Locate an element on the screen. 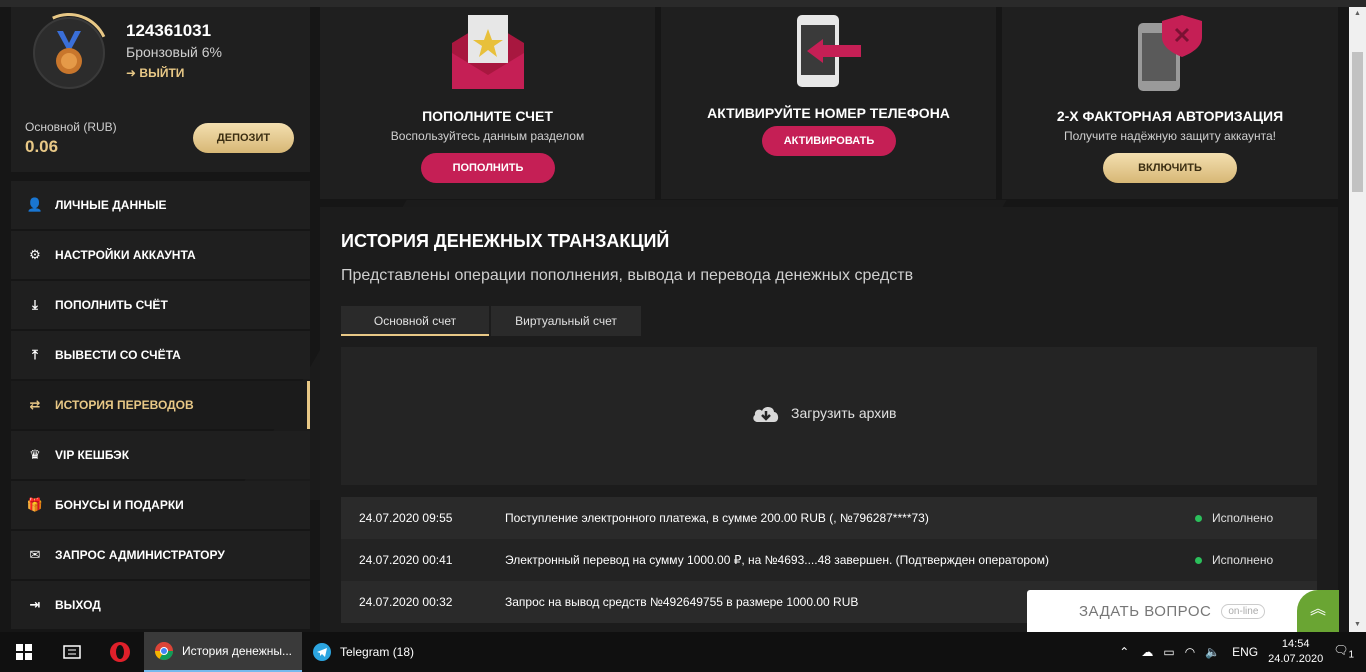 This screenshot has height=672, width=1366. activate-button: АКТИВИРОВАТЬ is located at coordinates (829, 141).